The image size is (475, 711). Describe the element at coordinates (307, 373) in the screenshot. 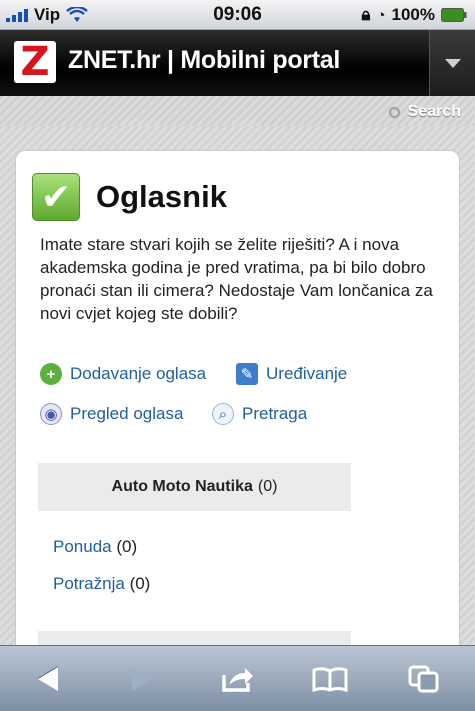

I see `edit-label: Uređivanje` at that location.